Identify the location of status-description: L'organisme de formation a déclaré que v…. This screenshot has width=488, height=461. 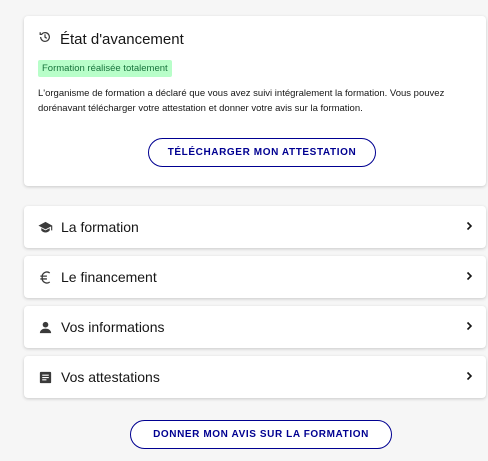
(241, 101).